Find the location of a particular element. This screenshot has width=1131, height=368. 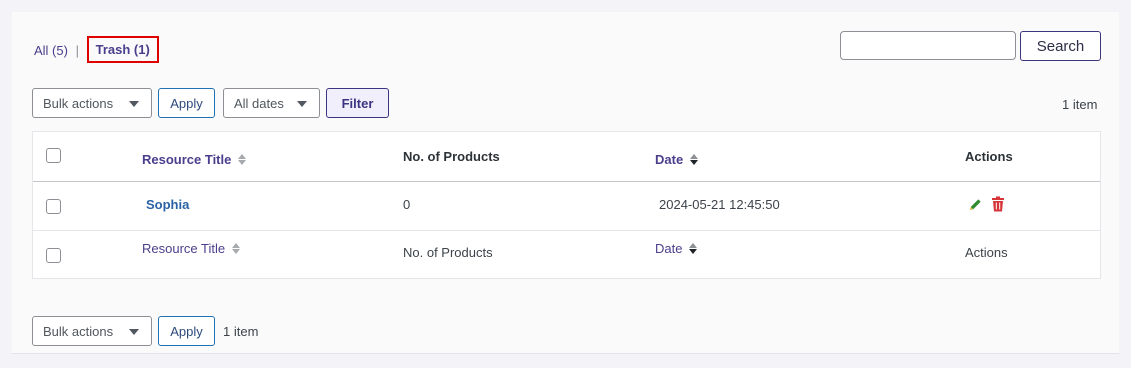

apply-button-bottom: Apply is located at coordinates (186, 331).